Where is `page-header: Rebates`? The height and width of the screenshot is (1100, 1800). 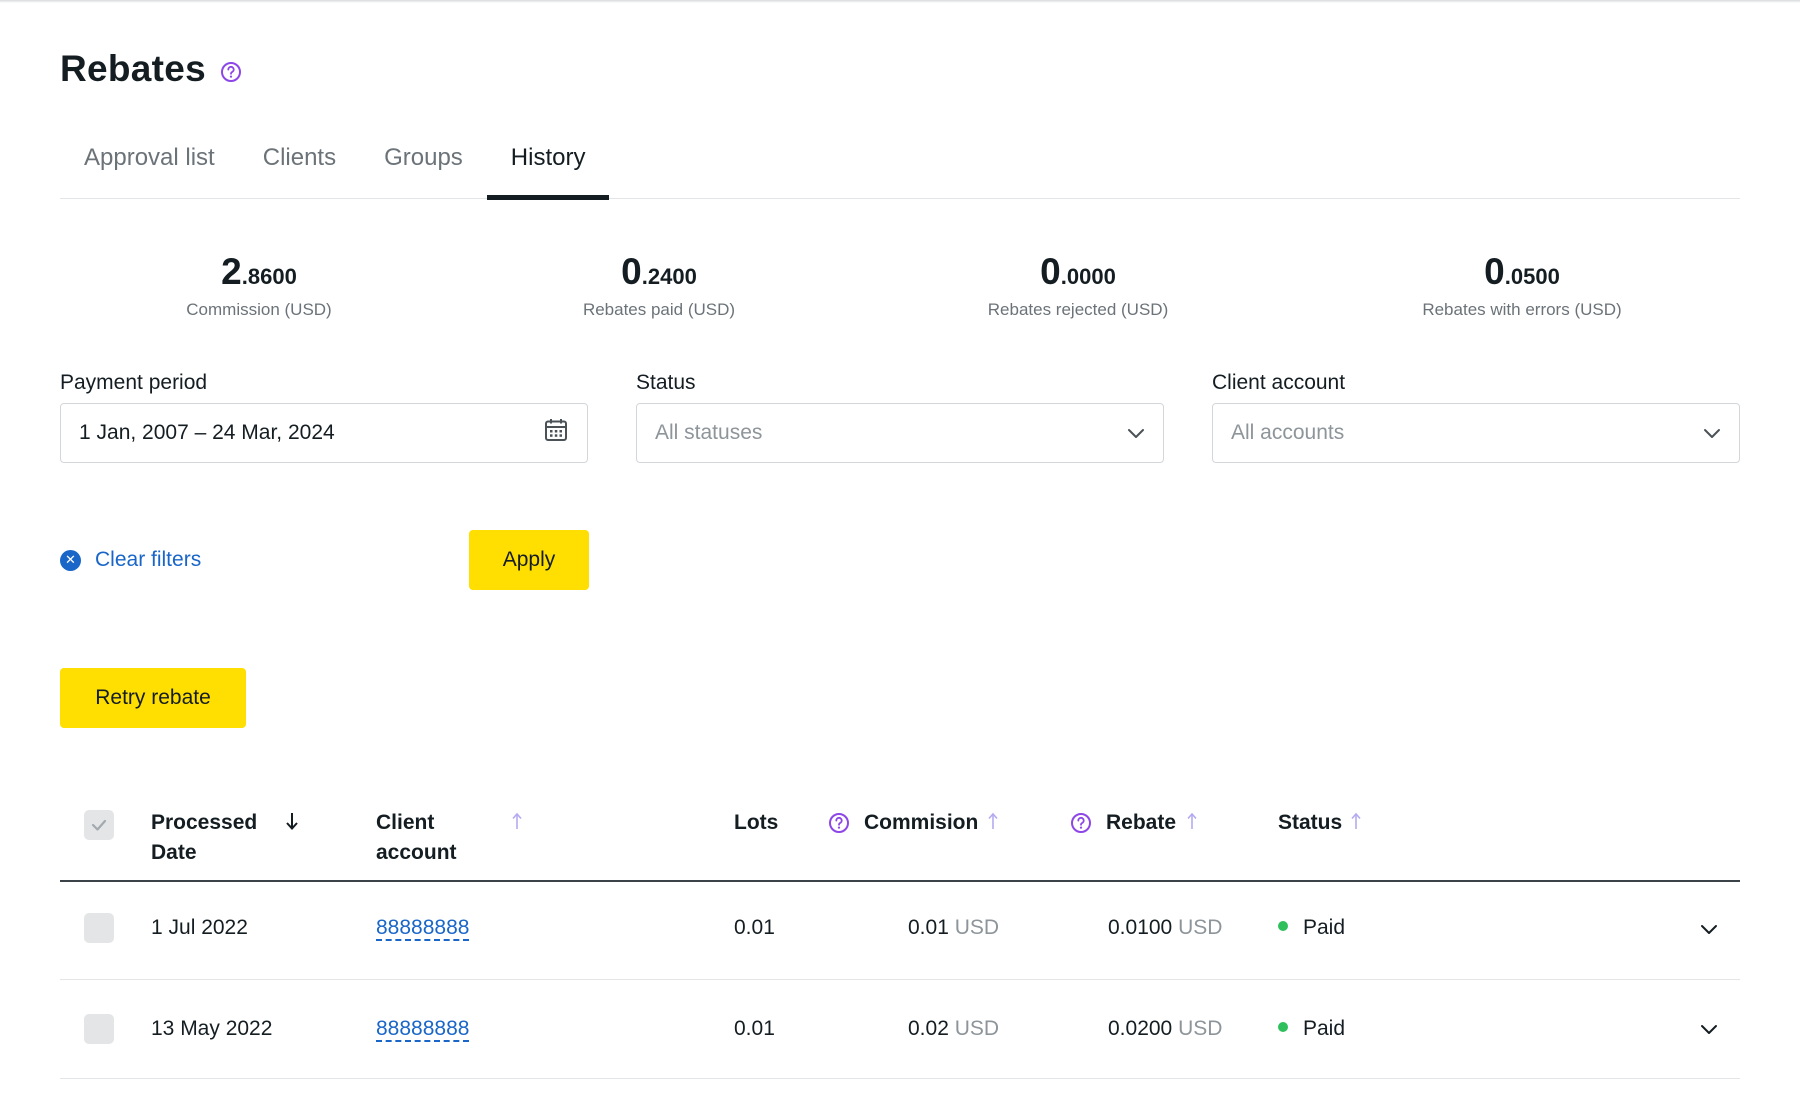
page-header: Rebates is located at coordinates (151, 69).